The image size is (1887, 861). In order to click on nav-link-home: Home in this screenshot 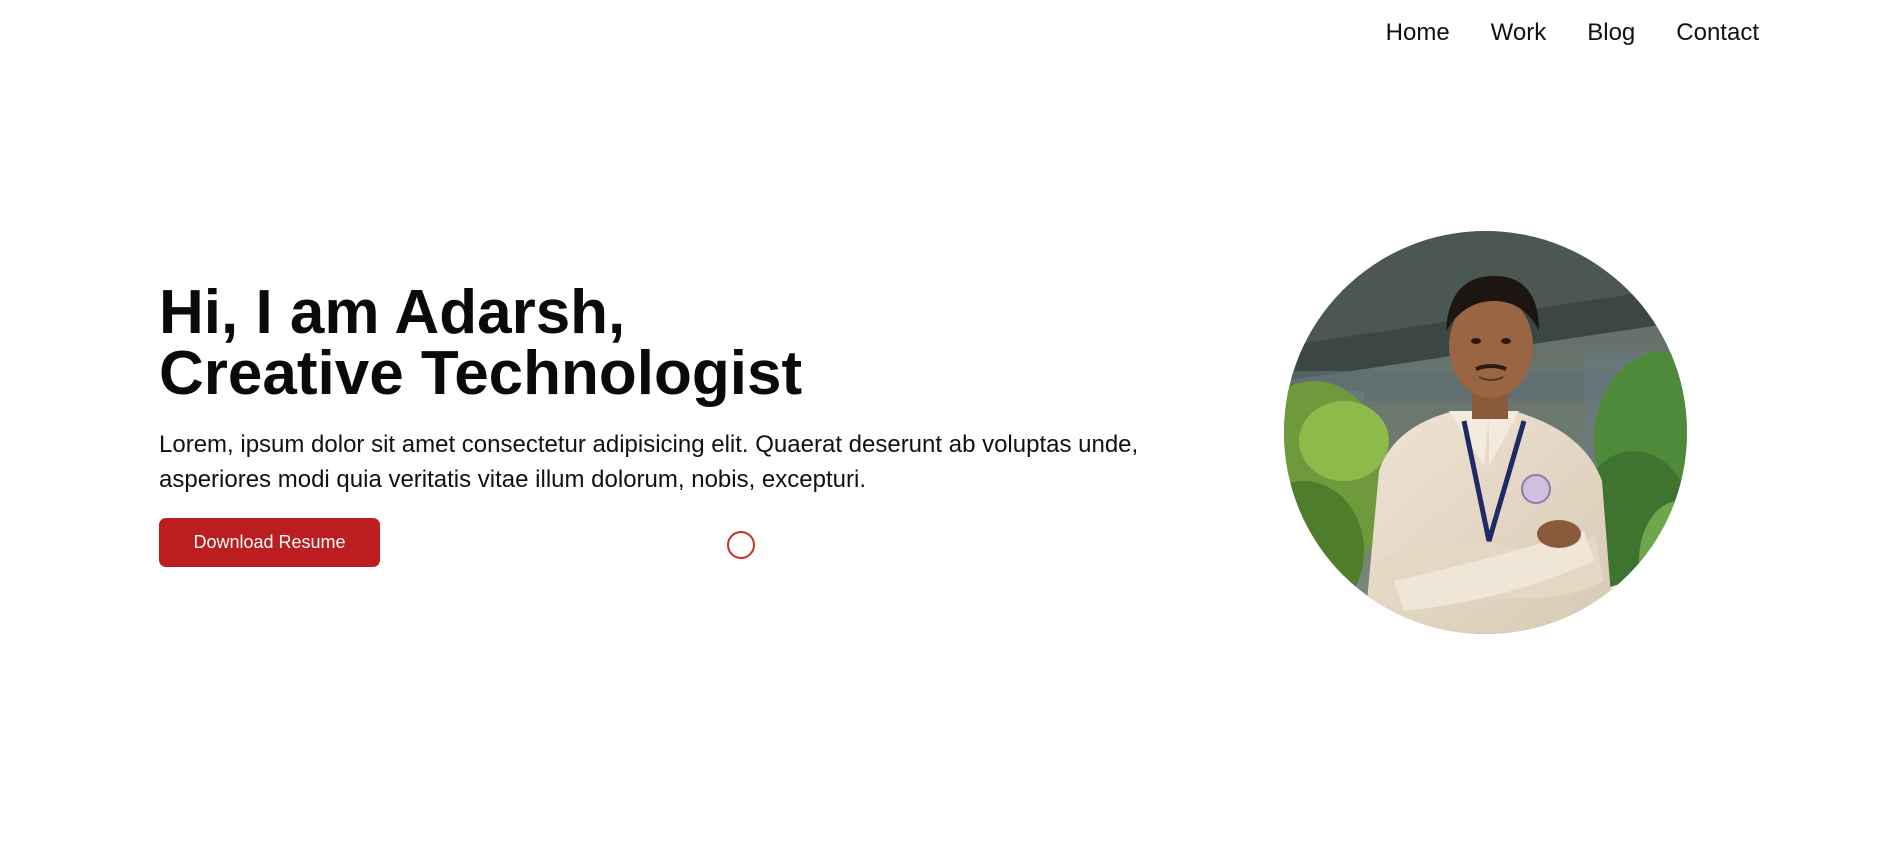, I will do `click(1418, 33)`.